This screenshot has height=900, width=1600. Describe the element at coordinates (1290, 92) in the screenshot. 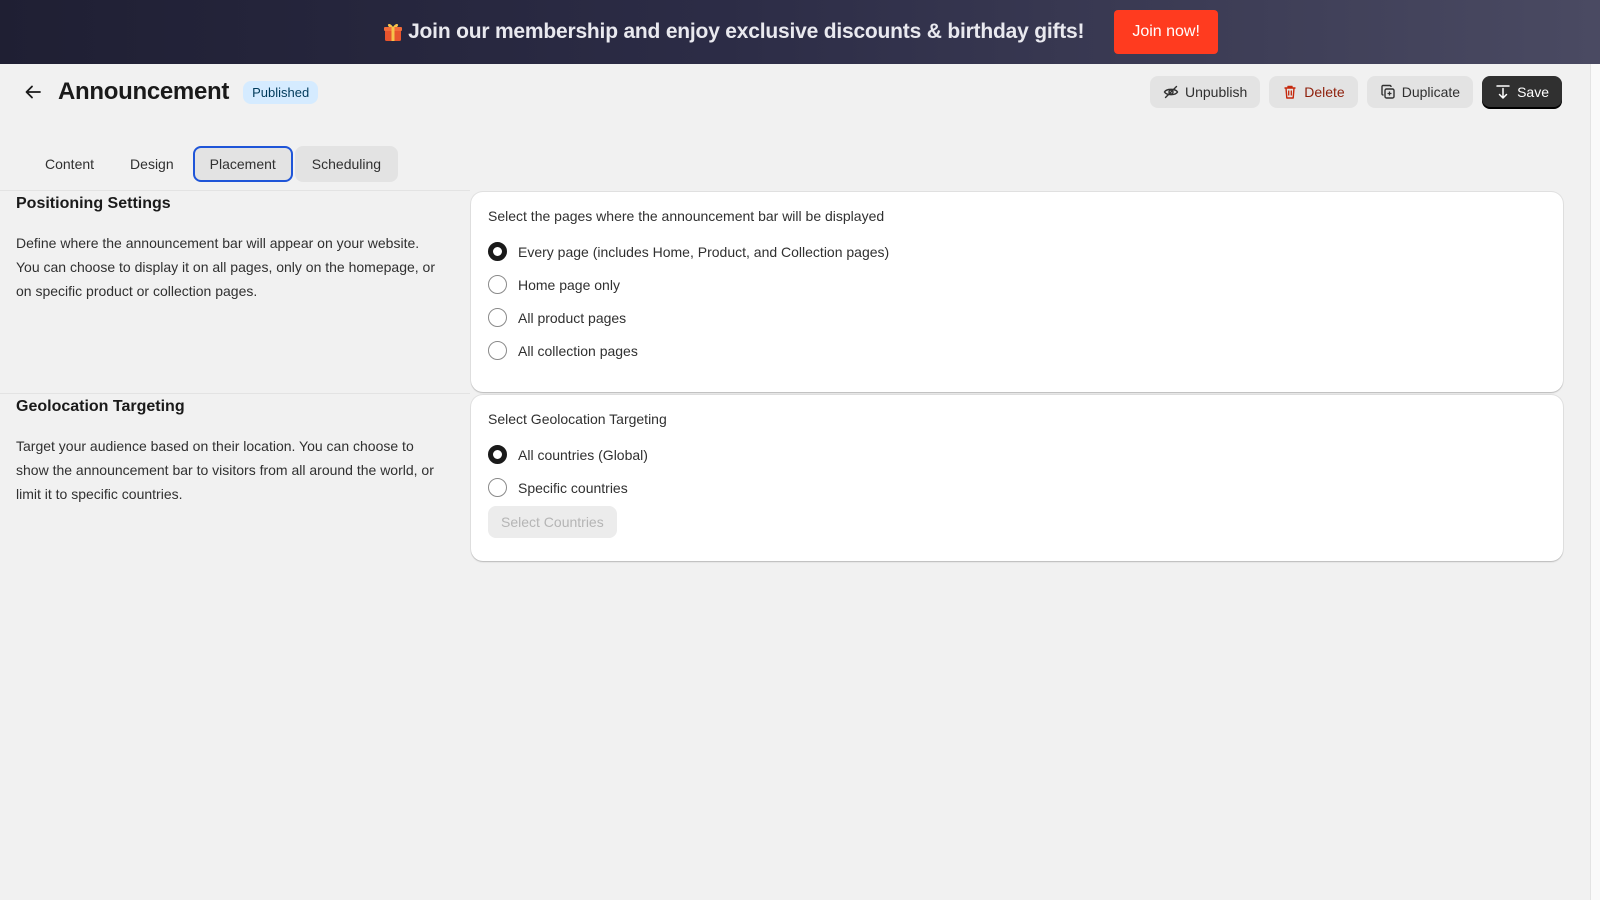

I see `trash-icon` at that location.